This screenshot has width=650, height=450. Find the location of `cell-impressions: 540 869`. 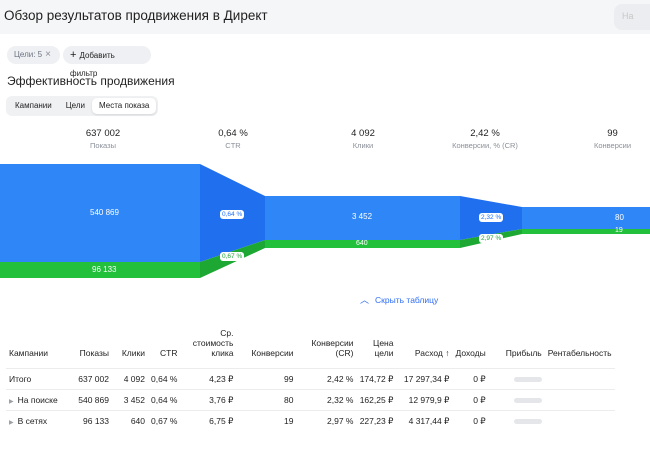

cell-impressions: 540 869 is located at coordinates (89, 400).